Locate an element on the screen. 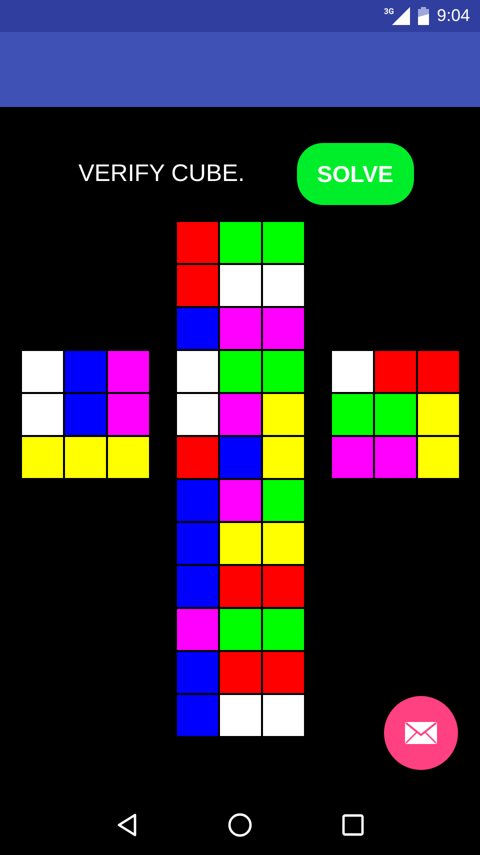 This screenshot has height=855, width=480. recents-icon is located at coordinates (353, 825).